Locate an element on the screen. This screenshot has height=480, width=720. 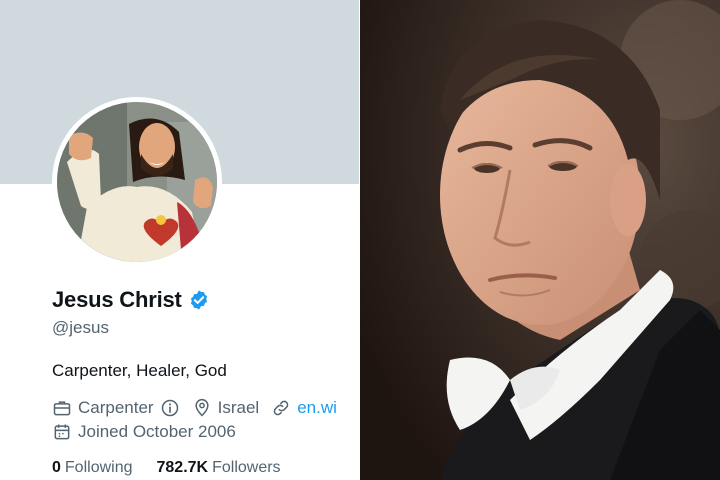
profile-name-row: Jesus Christ is located at coordinates (131, 300).